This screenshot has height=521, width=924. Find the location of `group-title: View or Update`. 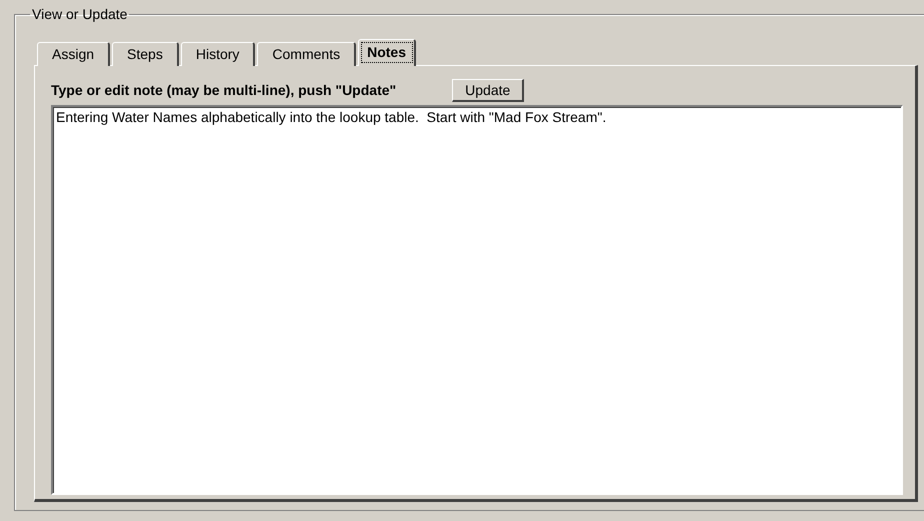

group-title: View or Update is located at coordinates (79, 14).